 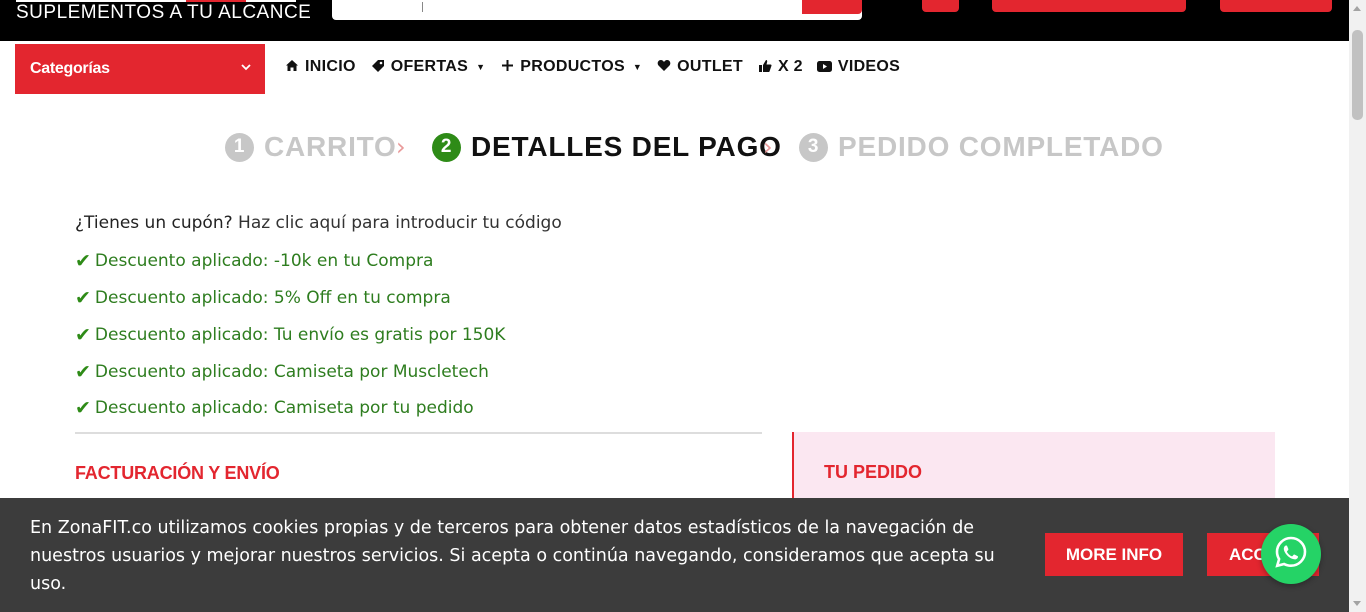 I want to click on whatsapp-button, so click(x=1291, y=554).